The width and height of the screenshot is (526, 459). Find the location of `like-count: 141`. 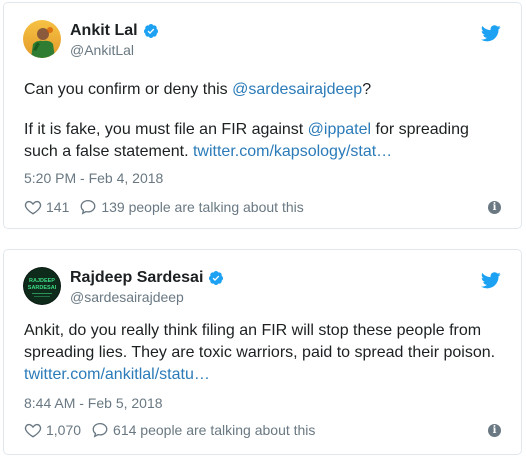

like-count: 141 is located at coordinates (58, 207).